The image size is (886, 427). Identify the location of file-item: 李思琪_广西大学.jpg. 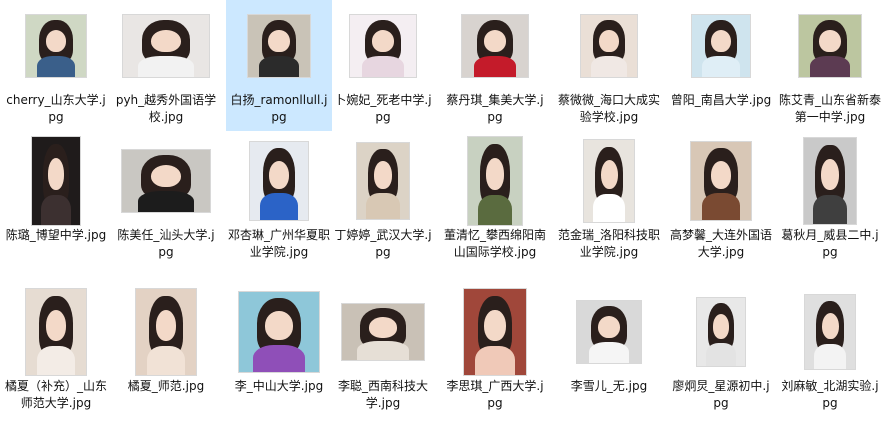
(495, 356).